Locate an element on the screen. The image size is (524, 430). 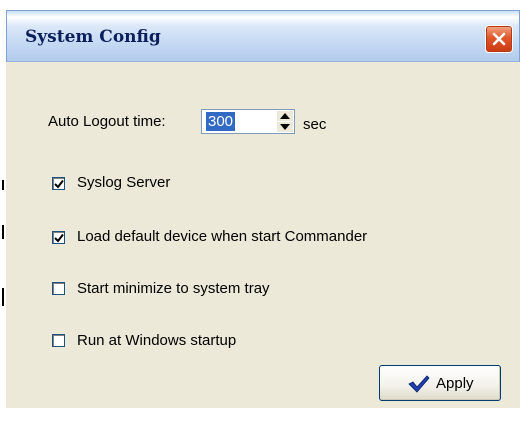
spin-down-button is located at coordinates (285, 127).